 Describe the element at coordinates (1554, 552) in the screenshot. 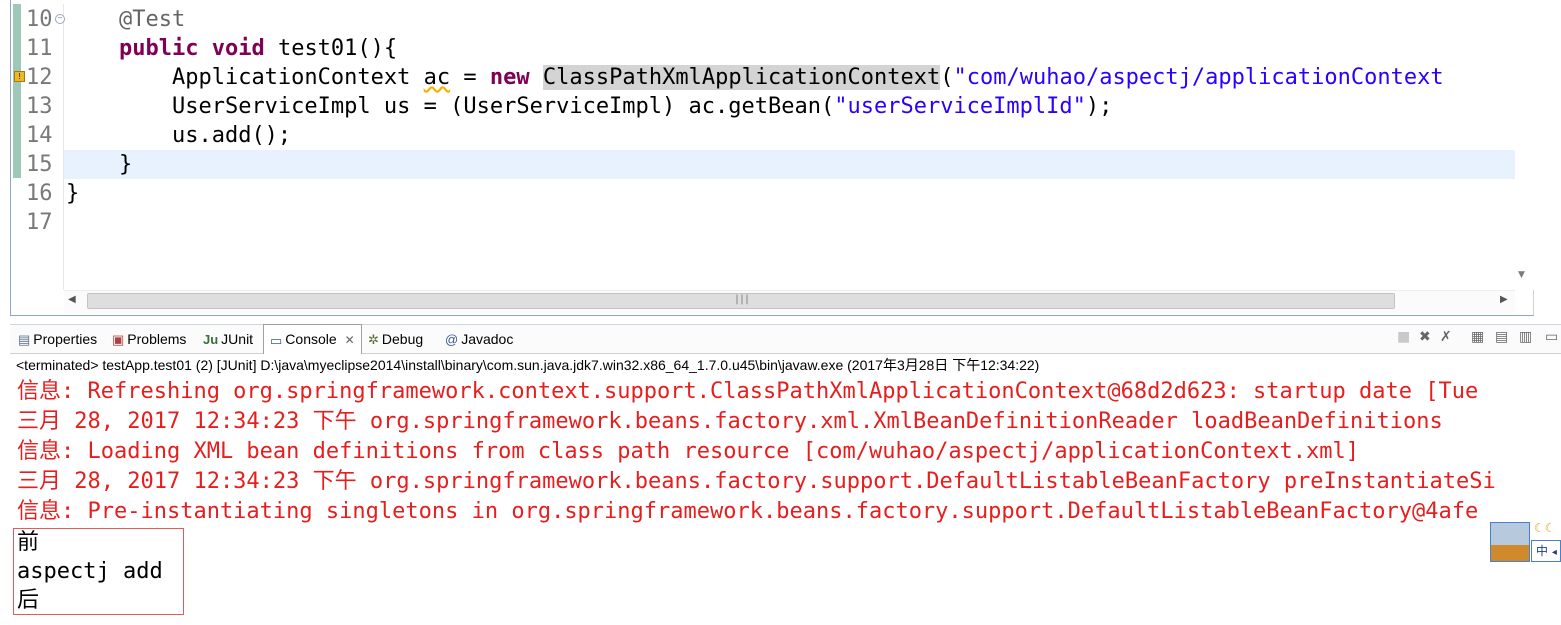

I see `arrow-left-icon: ◂` at that location.